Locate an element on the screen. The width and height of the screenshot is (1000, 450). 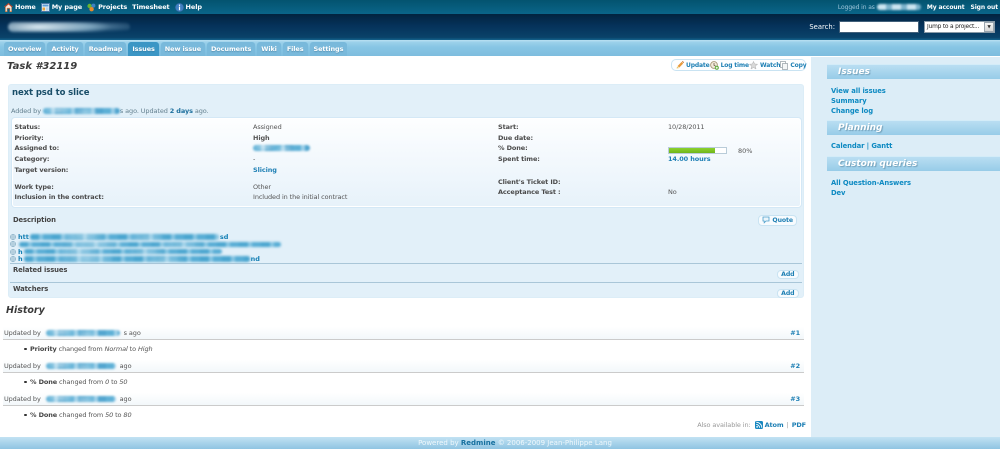
tab-wiki: Wiki is located at coordinates (269, 49).